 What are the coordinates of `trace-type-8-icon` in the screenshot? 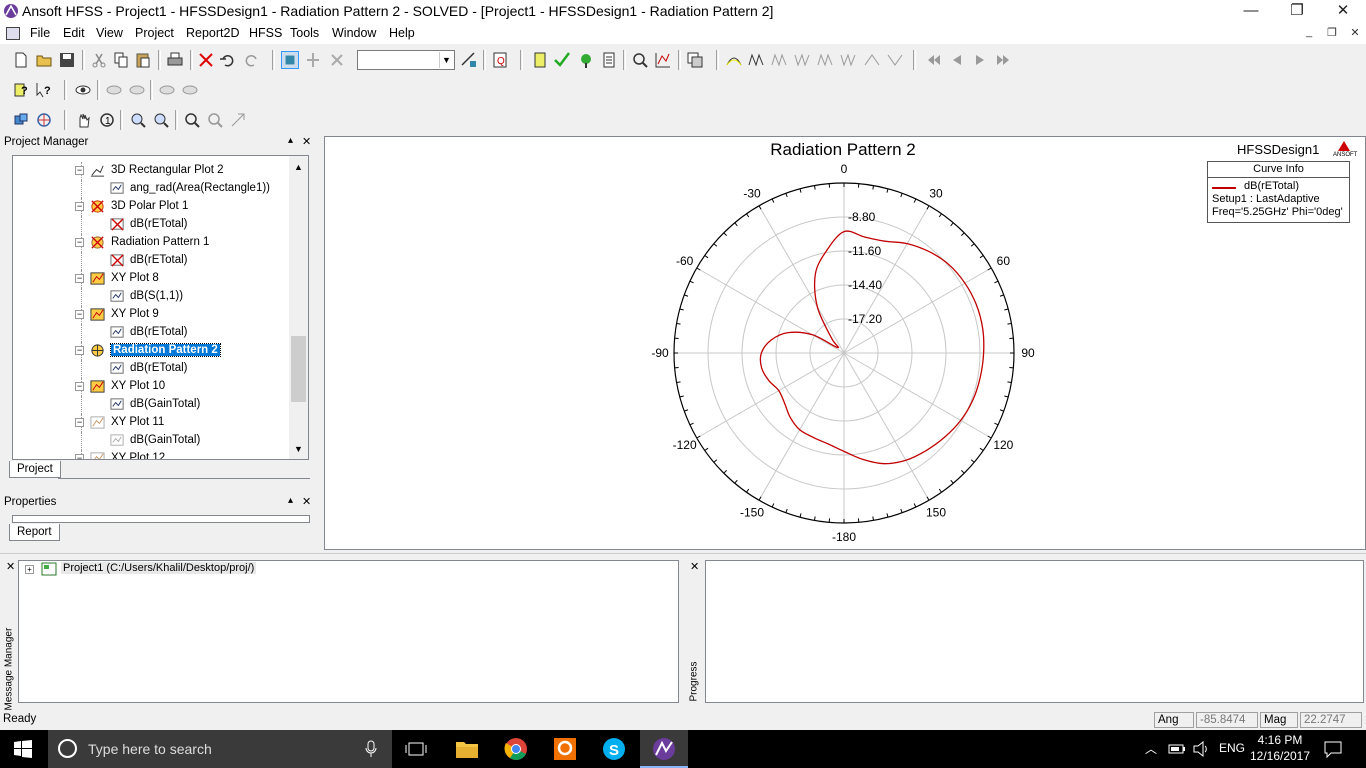 It's located at (895, 60).